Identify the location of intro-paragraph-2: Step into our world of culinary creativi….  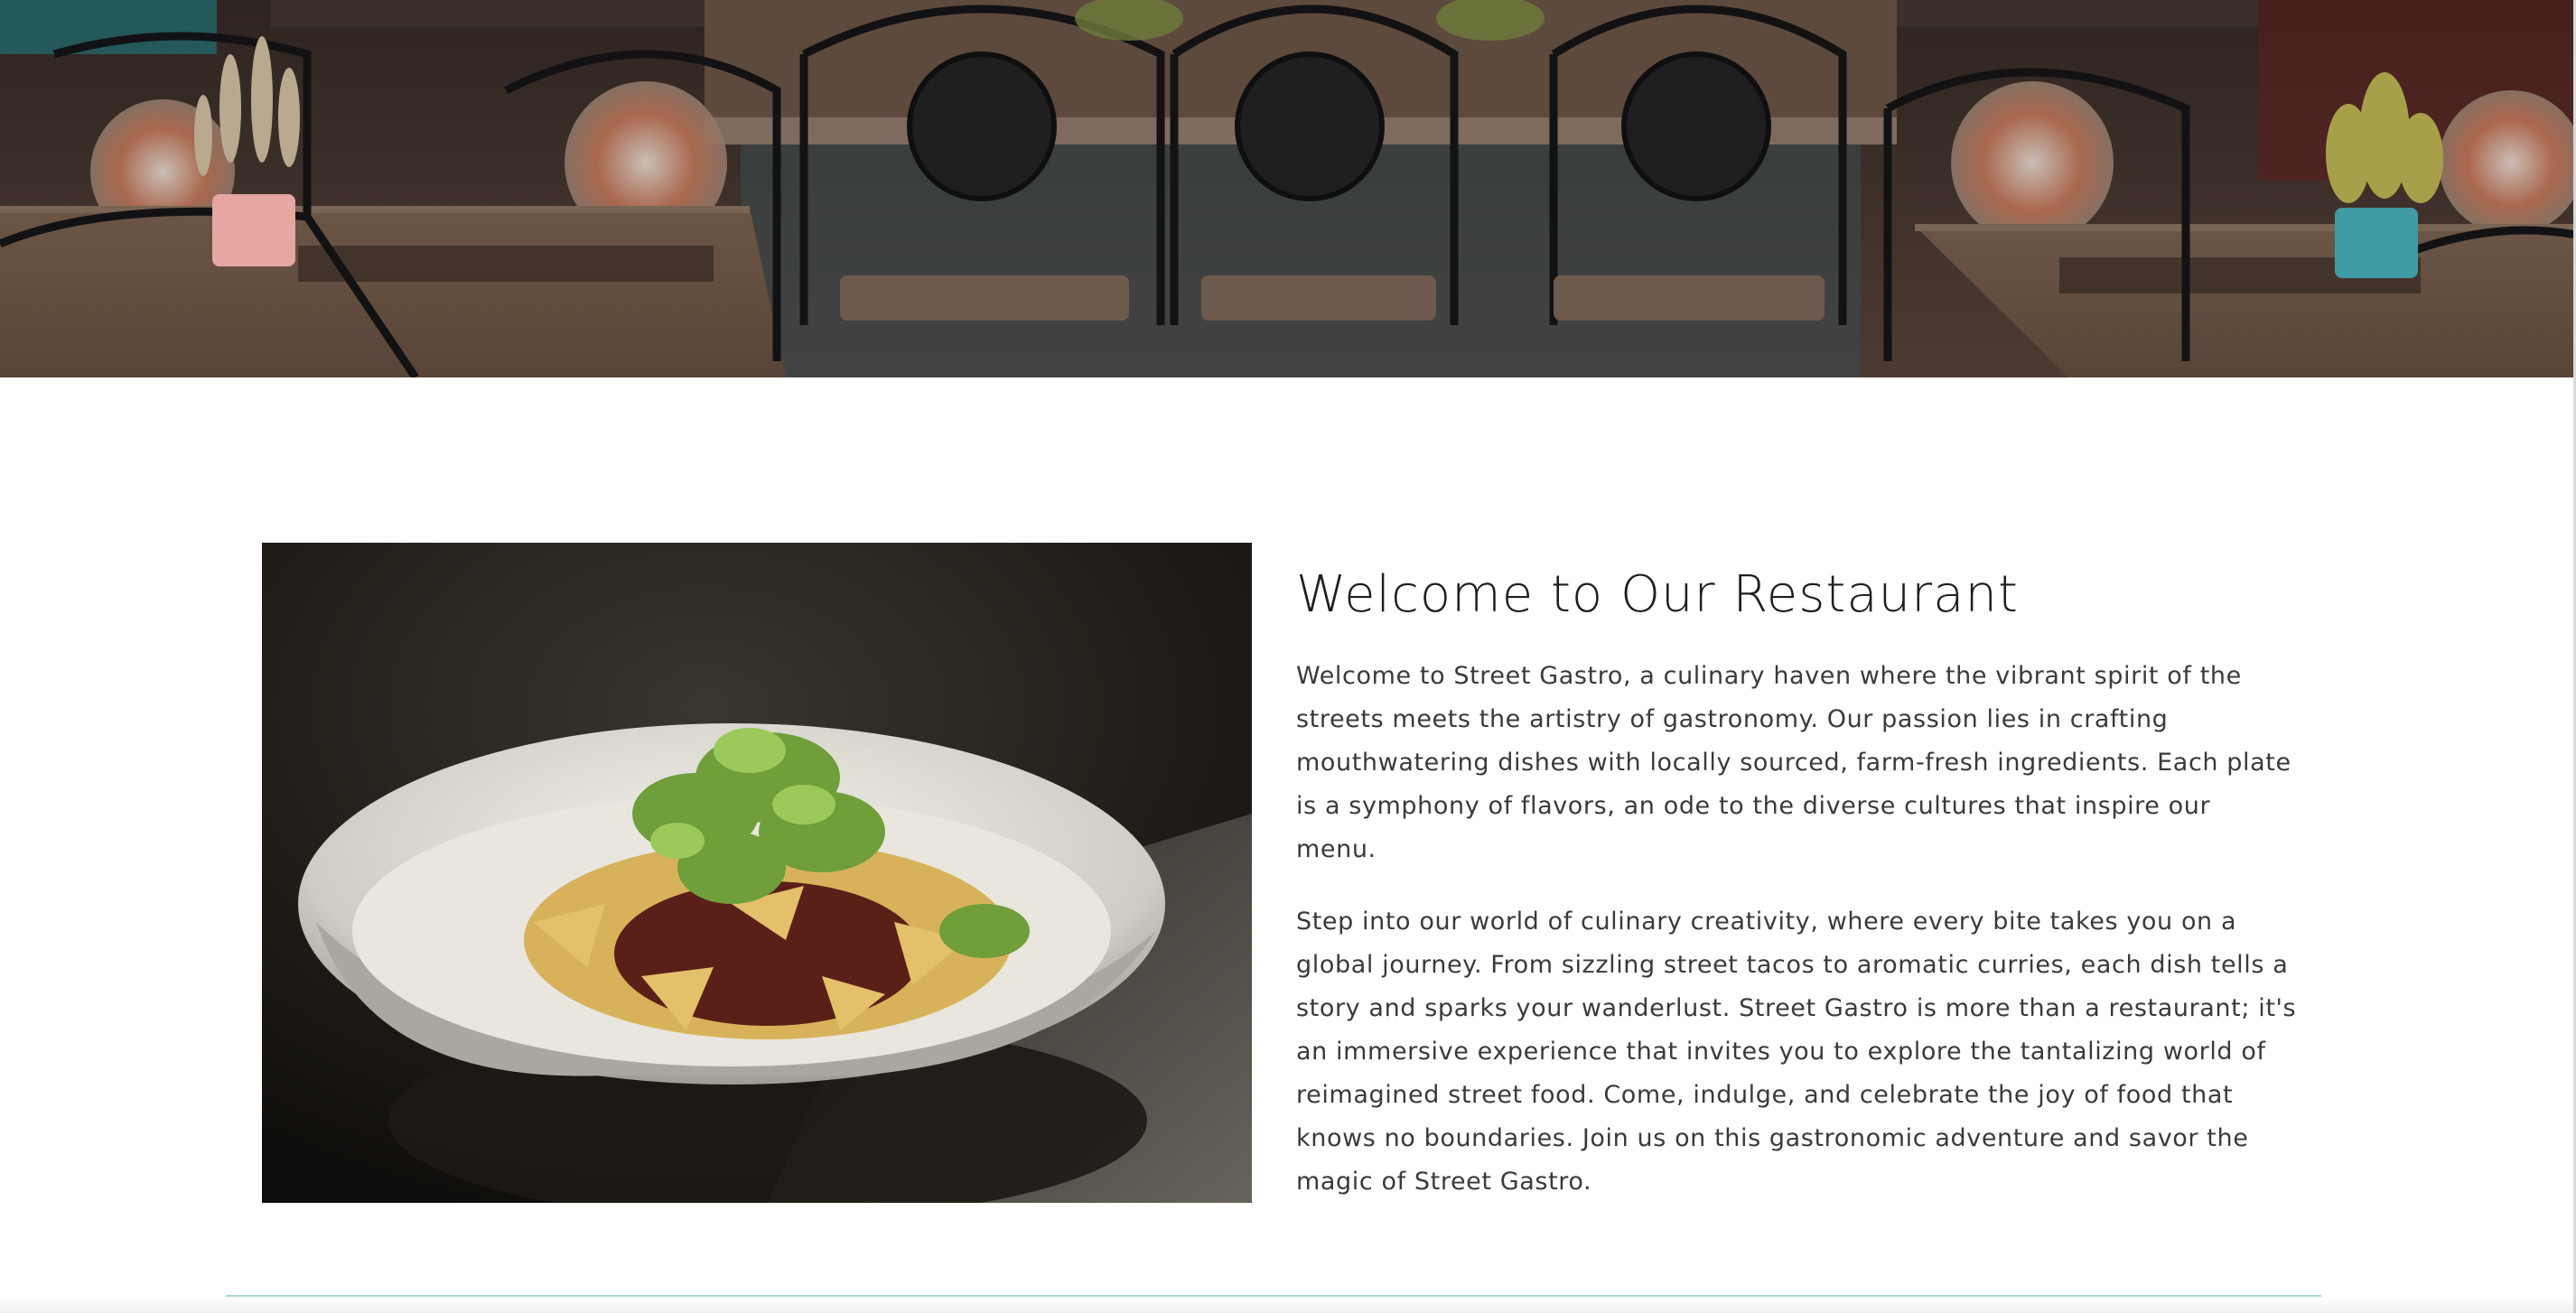
(1796, 1052).